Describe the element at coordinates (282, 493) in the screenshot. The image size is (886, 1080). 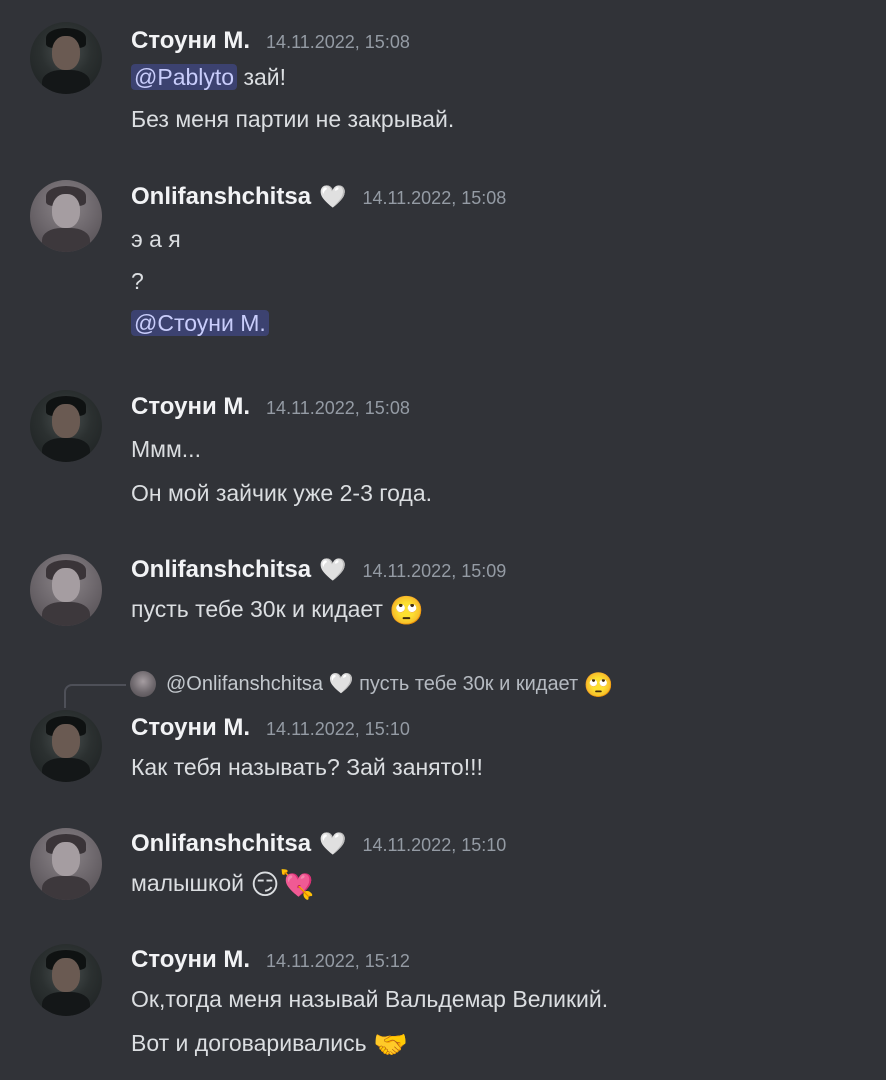
I see `message-text: Он мой зайчик уже 2-3 года.` at that location.